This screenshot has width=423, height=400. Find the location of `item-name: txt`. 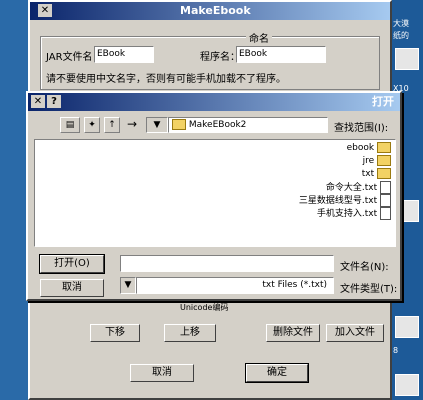

item-name: txt is located at coordinates (368, 174).